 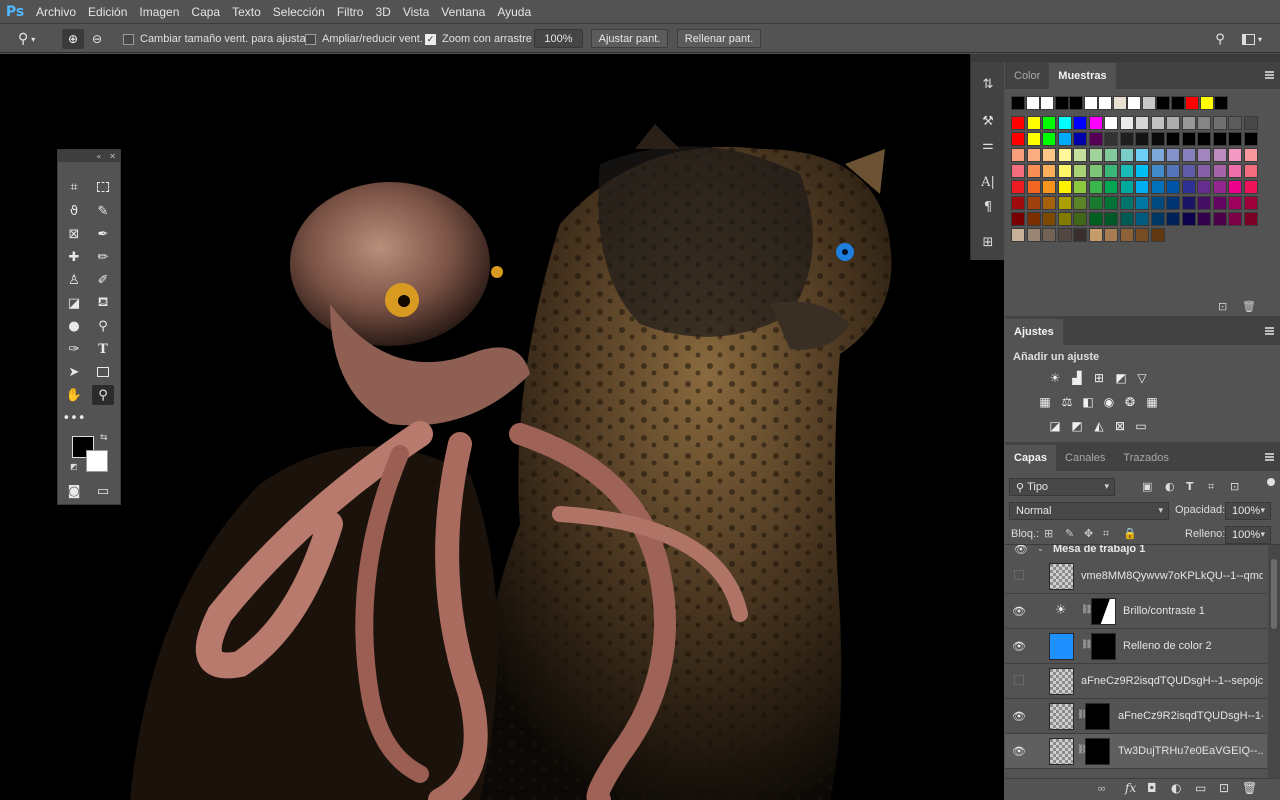 I want to click on color-lookup-icon: ▦, so click(x=1152, y=402).